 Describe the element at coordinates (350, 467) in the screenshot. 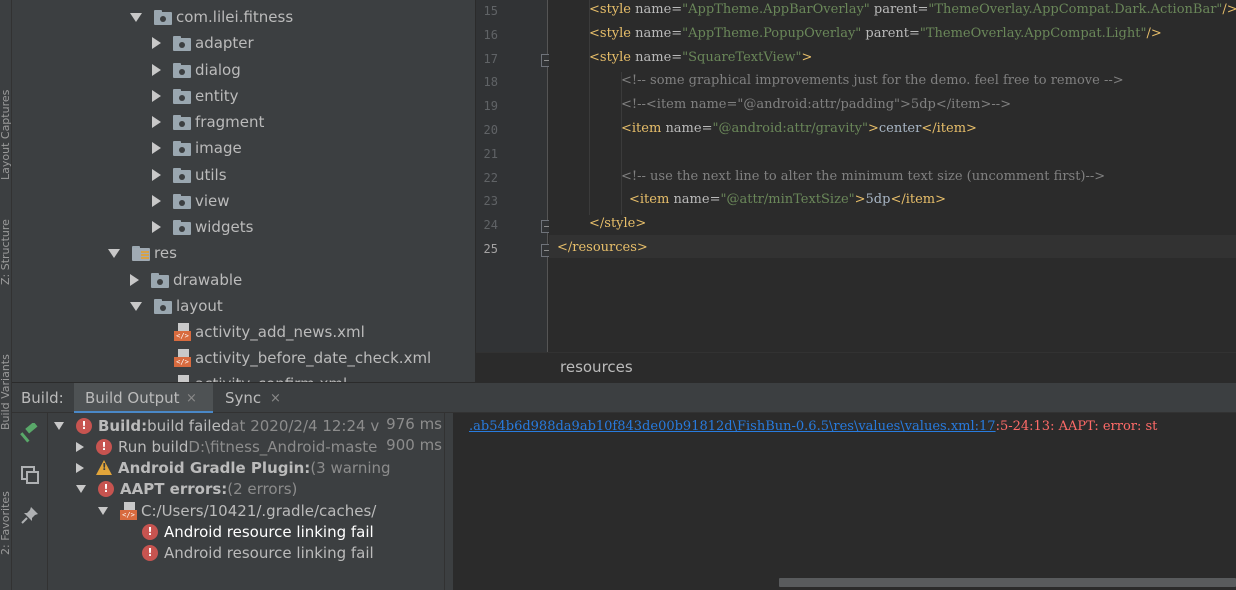

I see `build-row-detail: (3 warning` at that location.